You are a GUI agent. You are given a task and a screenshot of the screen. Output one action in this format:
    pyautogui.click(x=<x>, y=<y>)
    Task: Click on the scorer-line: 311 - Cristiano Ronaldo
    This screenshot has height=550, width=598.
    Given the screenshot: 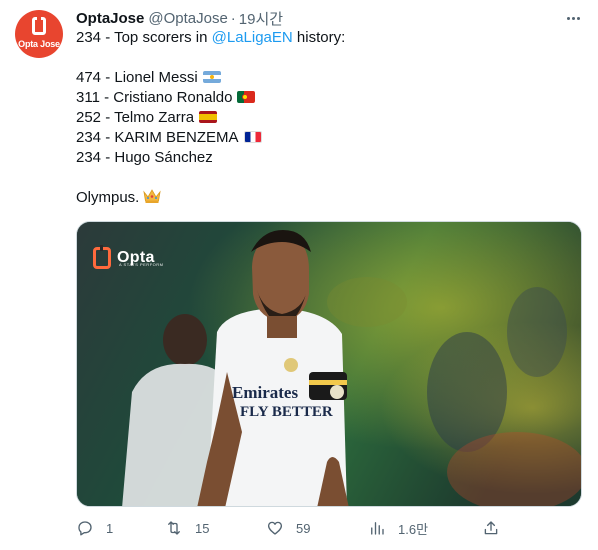 What is the action you would take?
    pyautogui.click(x=166, y=98)
    